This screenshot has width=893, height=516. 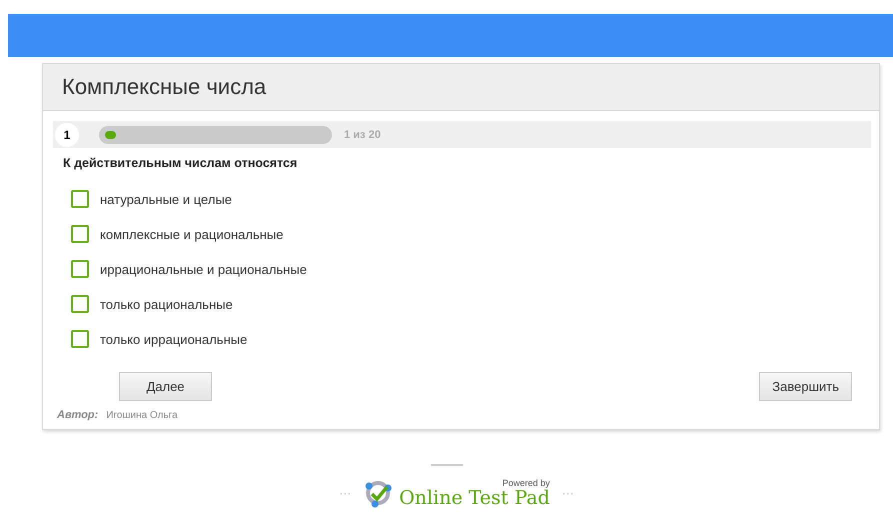 What do you see at coordinates (526, 483) in the screenshot?
I see `powered-by-text: Powered by` at bounding box center [526, 483].